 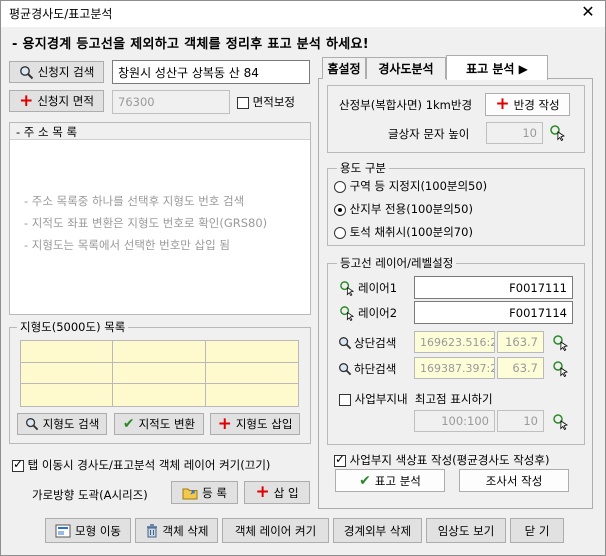 What do you see at coordinates (536, 104) in the screenshot?
I see `radius-label: 반경 작성` at bounding box center [536, 104].